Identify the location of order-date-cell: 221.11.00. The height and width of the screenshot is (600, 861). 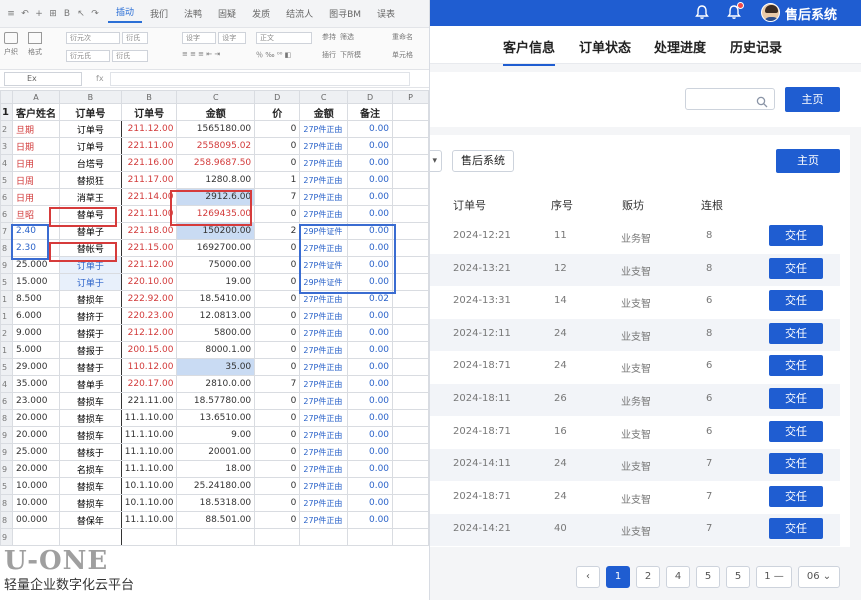
(149, 214).